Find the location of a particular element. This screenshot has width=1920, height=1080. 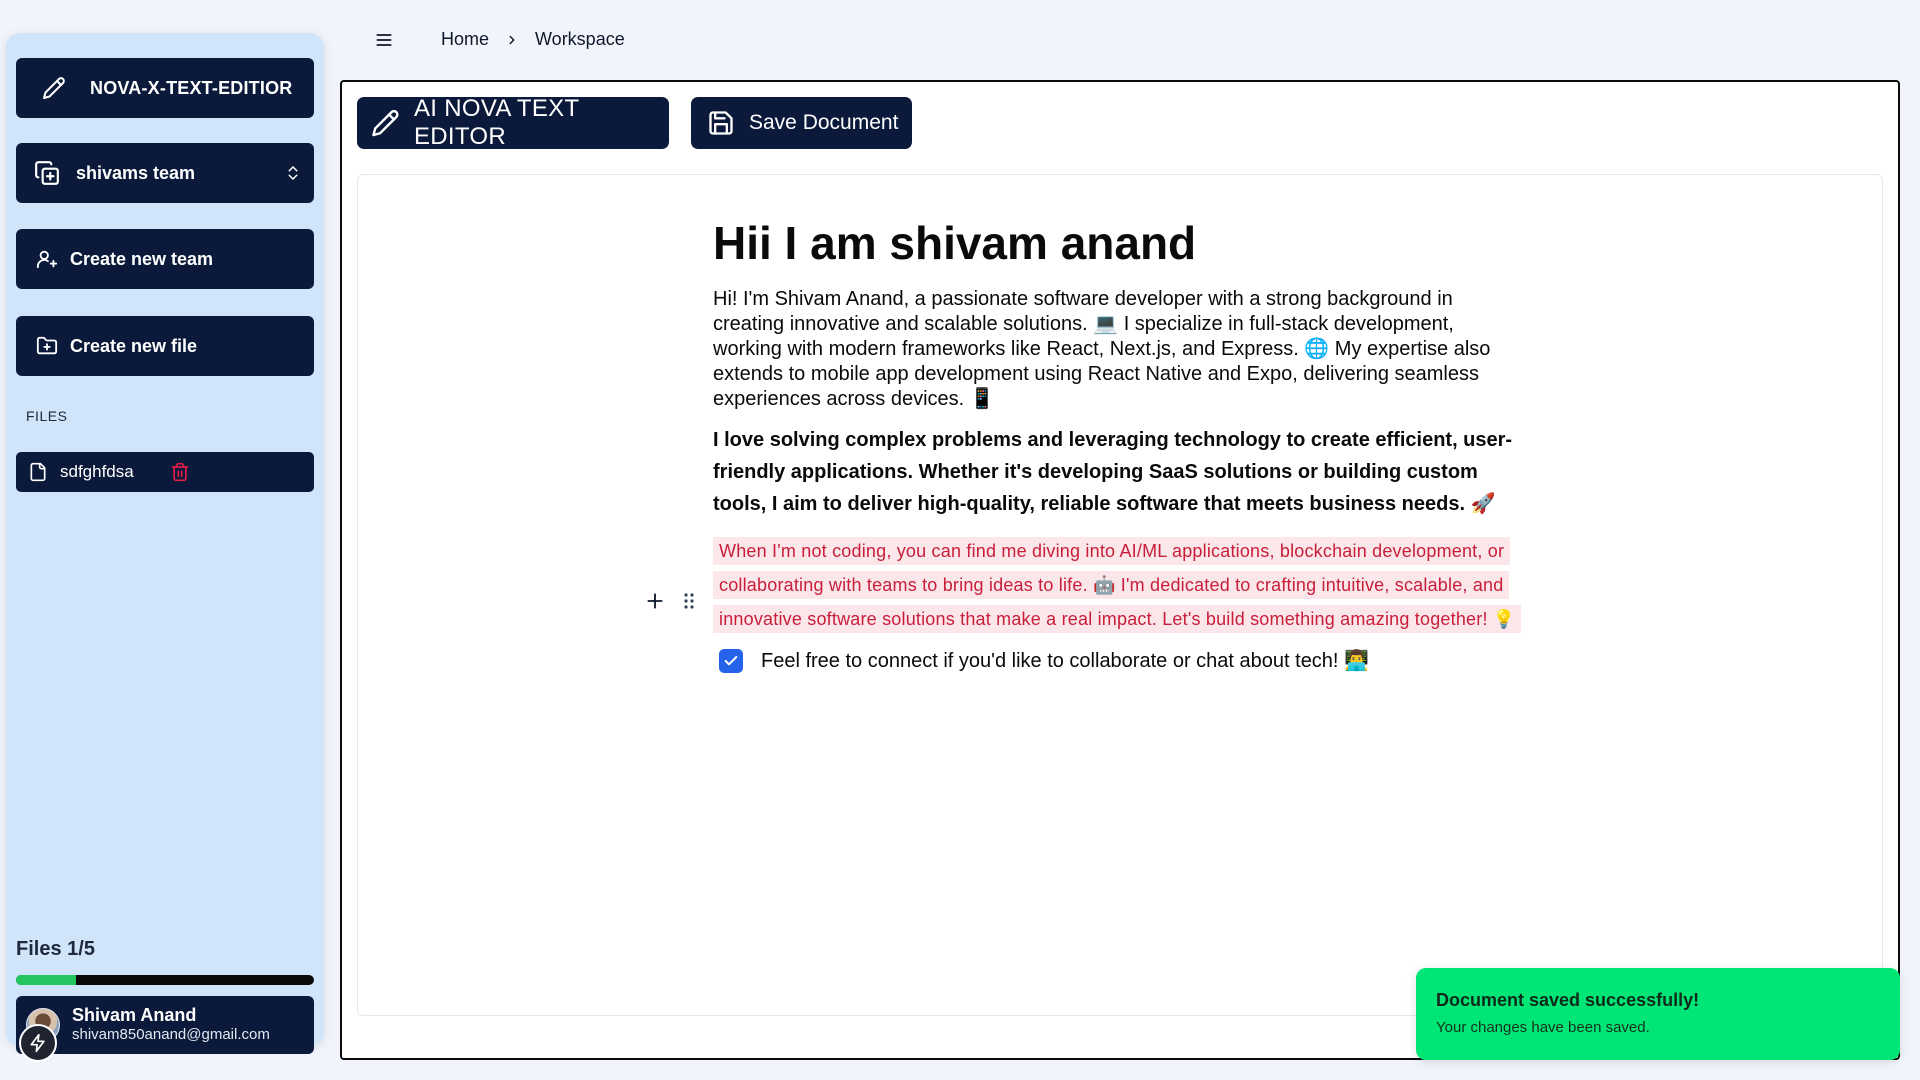

breadcrumb: Home Workspace is located at coordinates (533, 39).